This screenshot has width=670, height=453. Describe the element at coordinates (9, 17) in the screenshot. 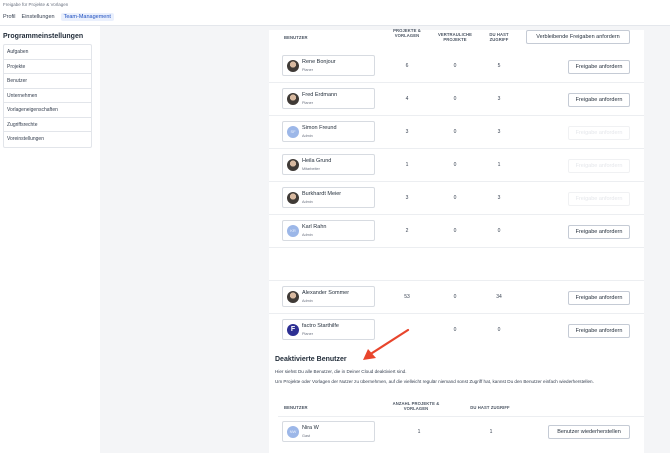

I see `tab-profil: Profil` at that location.